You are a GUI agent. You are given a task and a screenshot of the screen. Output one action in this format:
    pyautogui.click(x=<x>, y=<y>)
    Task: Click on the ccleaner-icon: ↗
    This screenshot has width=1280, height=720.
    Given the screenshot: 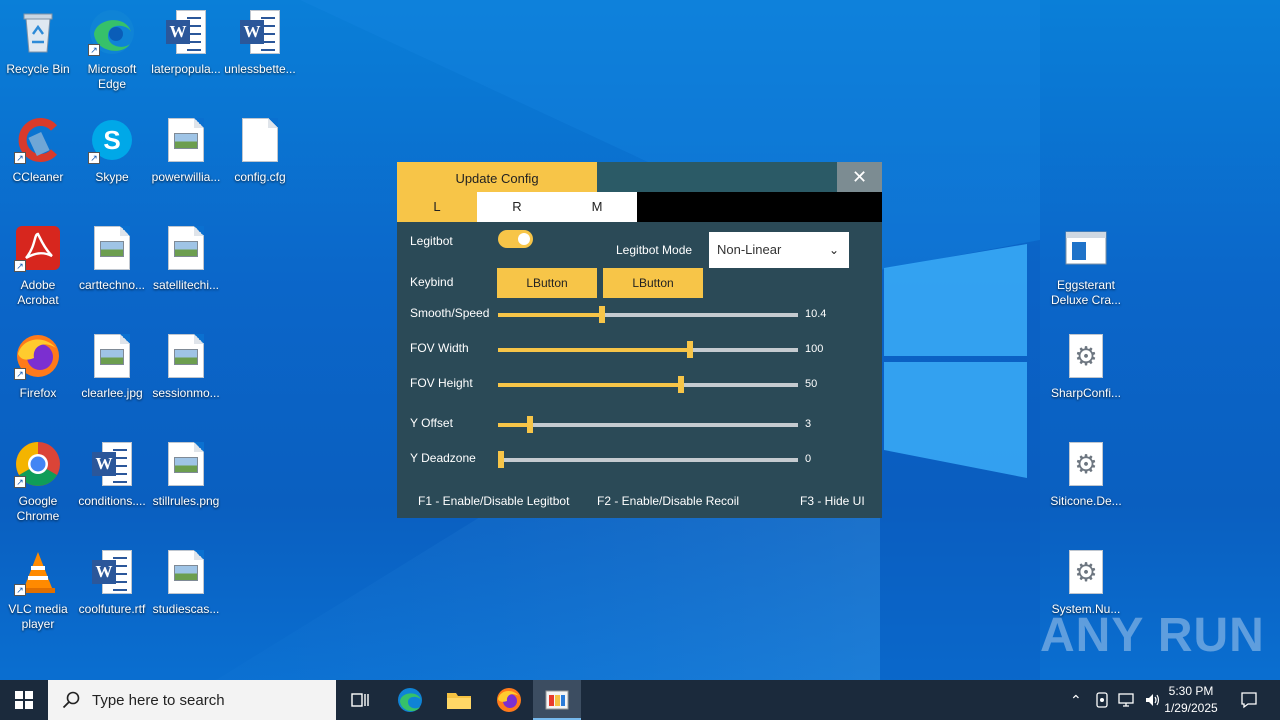 What is the action you would take?
    pyautogui.click(x=38, y=140)
    